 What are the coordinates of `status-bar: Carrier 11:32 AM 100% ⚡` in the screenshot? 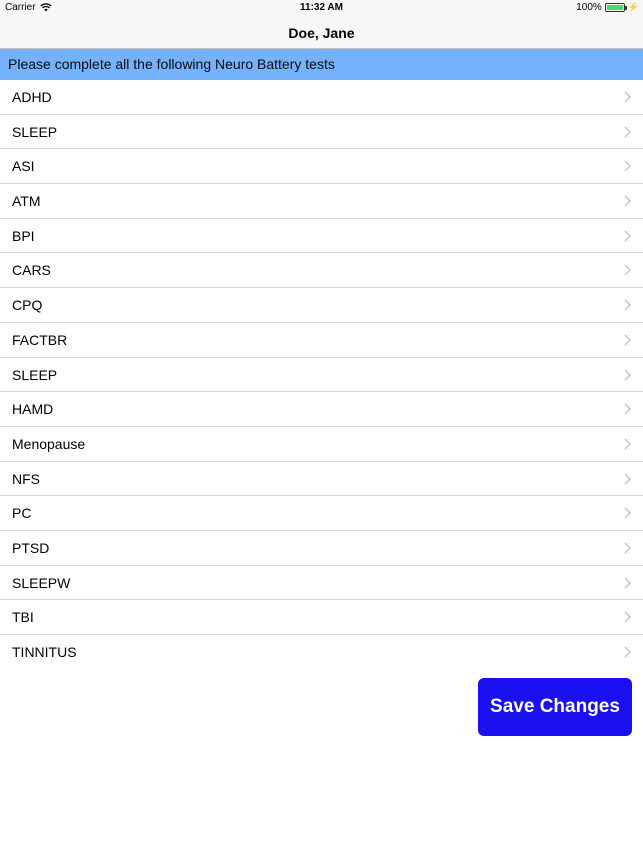 It's located at (321, 8).